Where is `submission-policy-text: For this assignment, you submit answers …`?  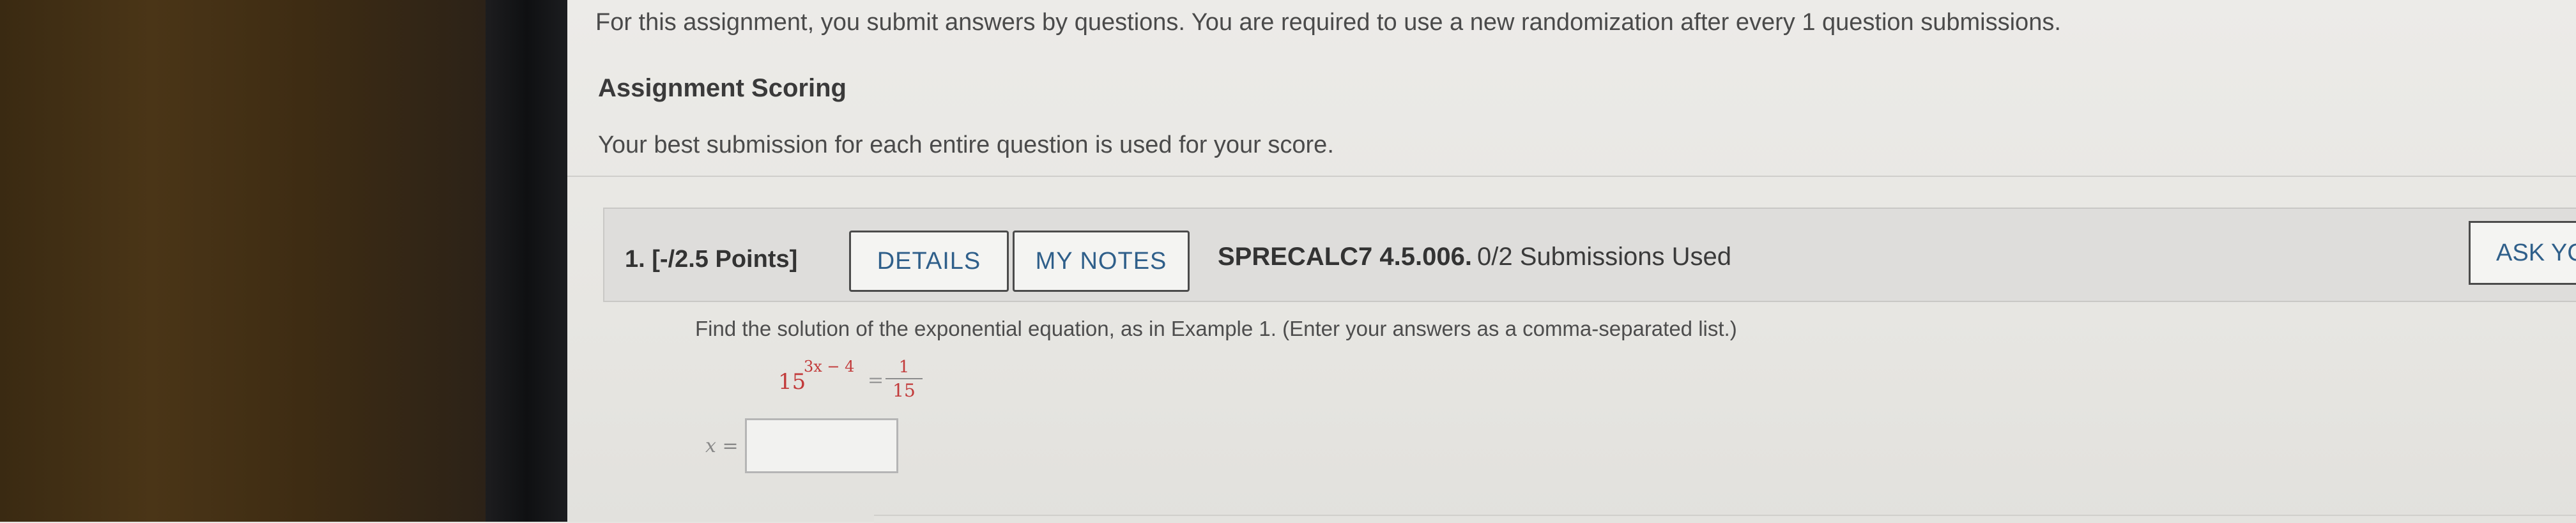 submission-policy-text: For this assignment, you submit answers … is located at coordinates (1328, 22).